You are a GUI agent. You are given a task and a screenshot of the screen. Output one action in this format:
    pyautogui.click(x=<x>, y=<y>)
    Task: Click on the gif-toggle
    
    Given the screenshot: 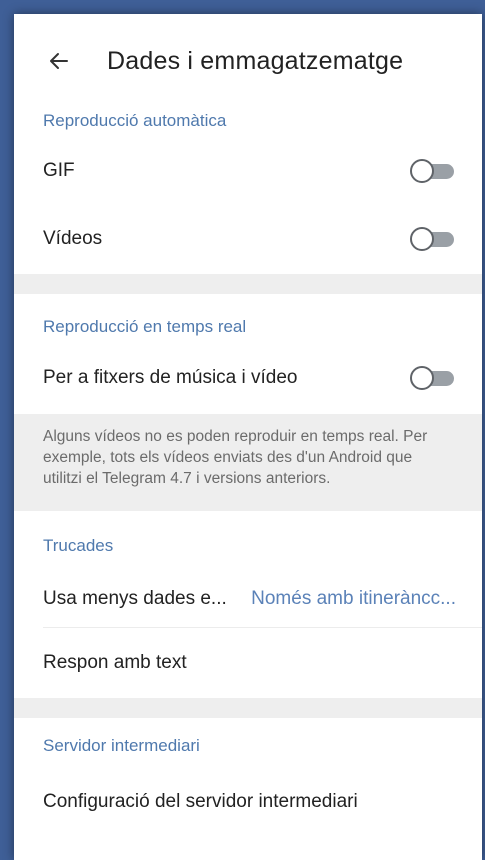 What is the action you would take?
    pyautogui.click(x=433, y=170)
    